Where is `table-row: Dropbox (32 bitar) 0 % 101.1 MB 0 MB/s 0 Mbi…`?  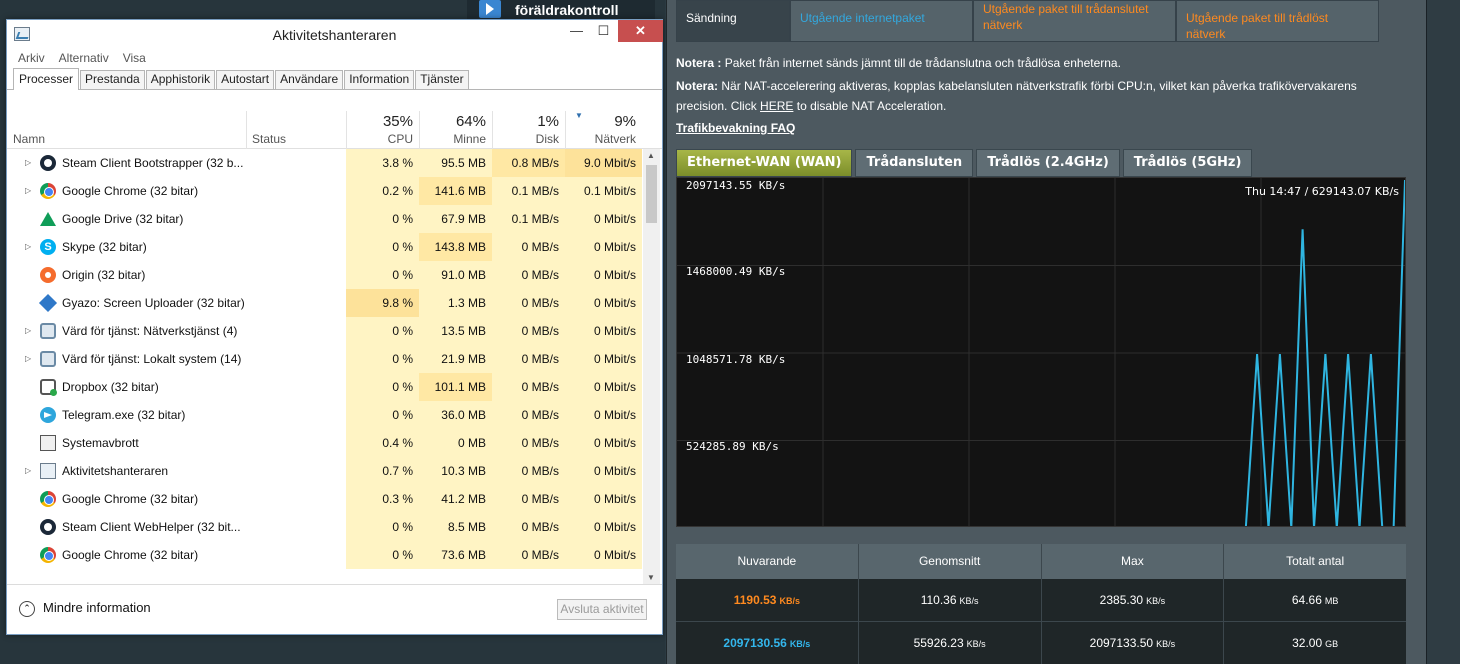 table-row: Dropbox (32 bitar) 0 % 101.1 MB 0 MB/s 0 Mbi… is located at coordinates (324, 387).